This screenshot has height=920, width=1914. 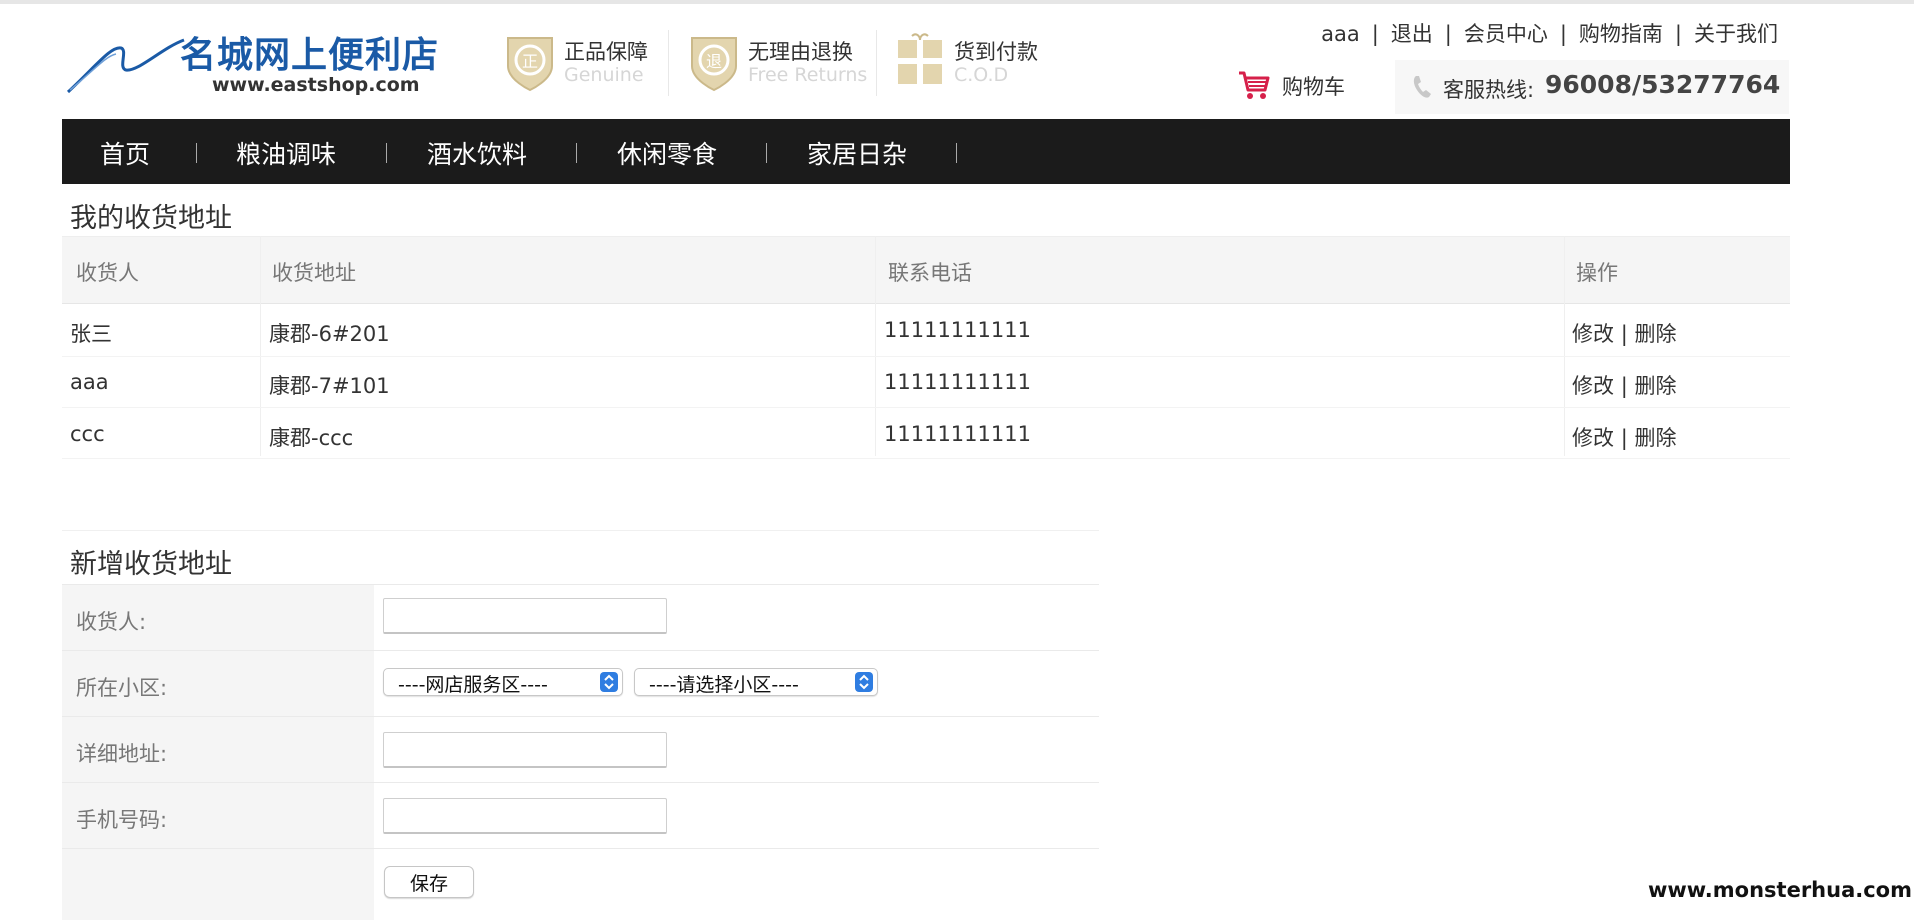 I want to click on svg-text: 退, so click(x=714, y=61).